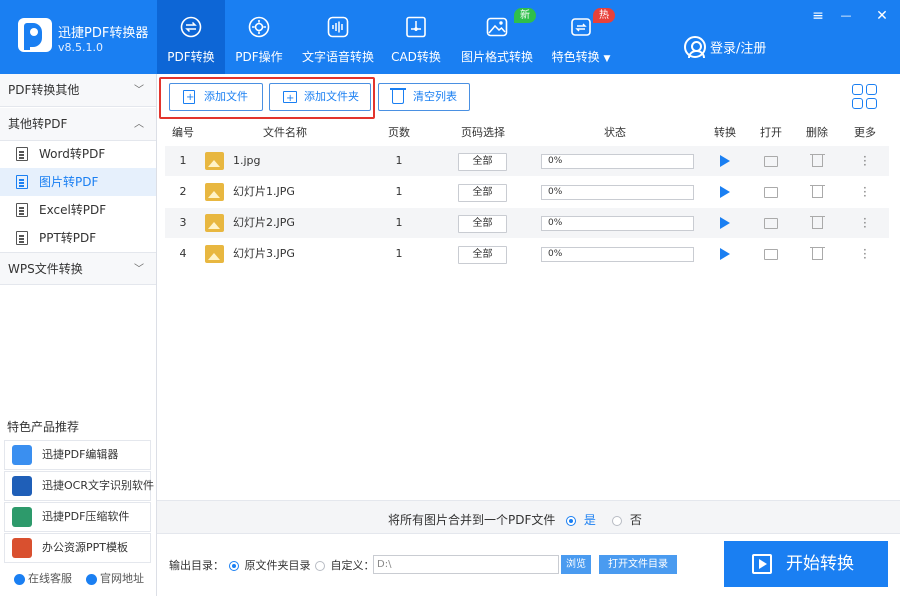 This screenshot has width=900, height=596. What do you see at coordinates (416, 57) in the screenshot?
I see `nav-label: CAD转换` at bounding box center [416, 57].